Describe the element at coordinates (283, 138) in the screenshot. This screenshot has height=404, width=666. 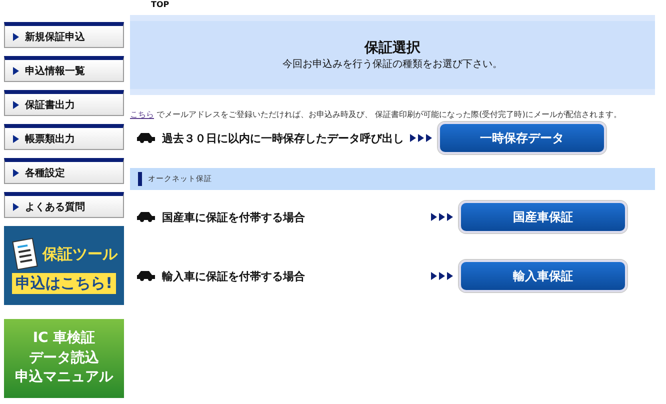
I see `row-label: 過去３０日に以内に一時保存したデータ呼び出し` at that location.